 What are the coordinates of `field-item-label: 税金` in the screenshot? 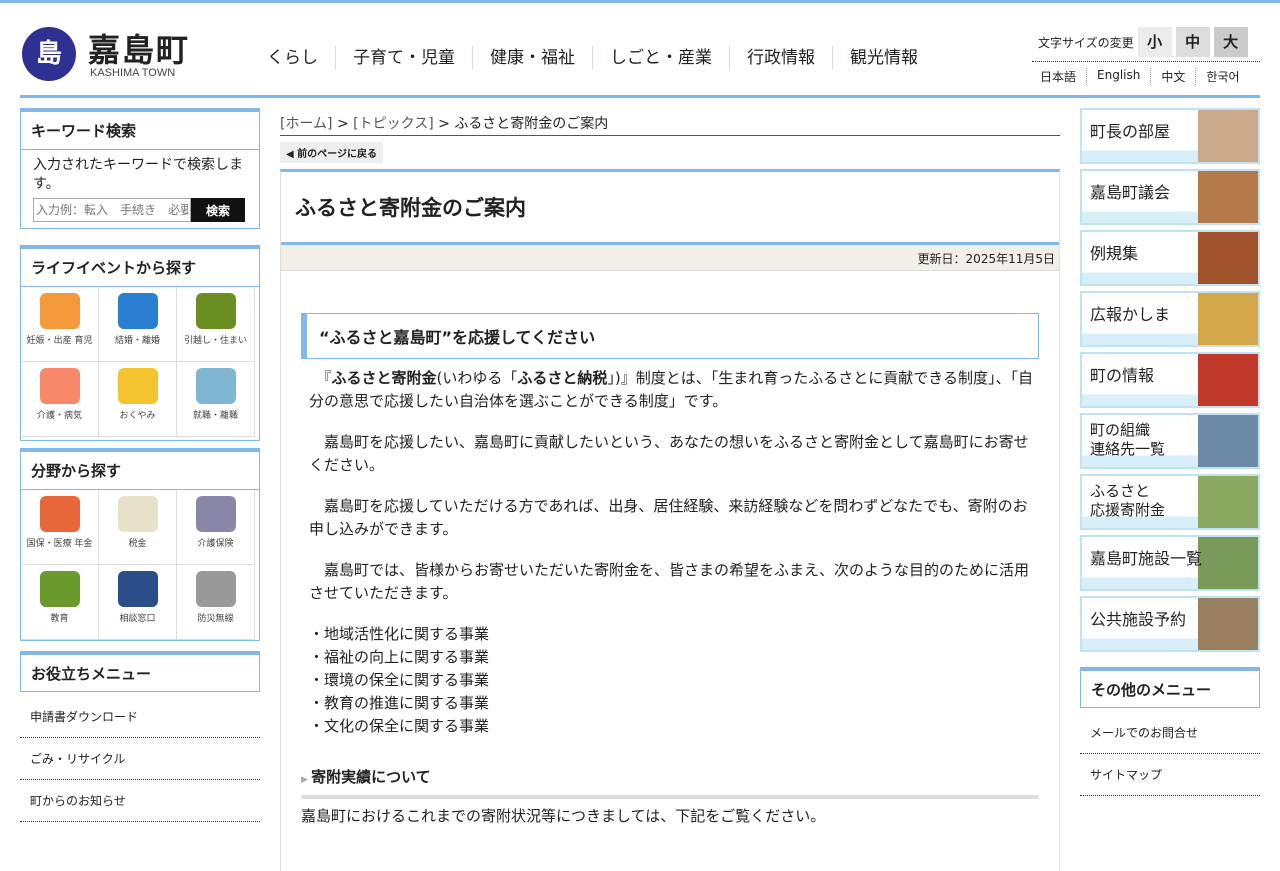 It's located at (137, 544).